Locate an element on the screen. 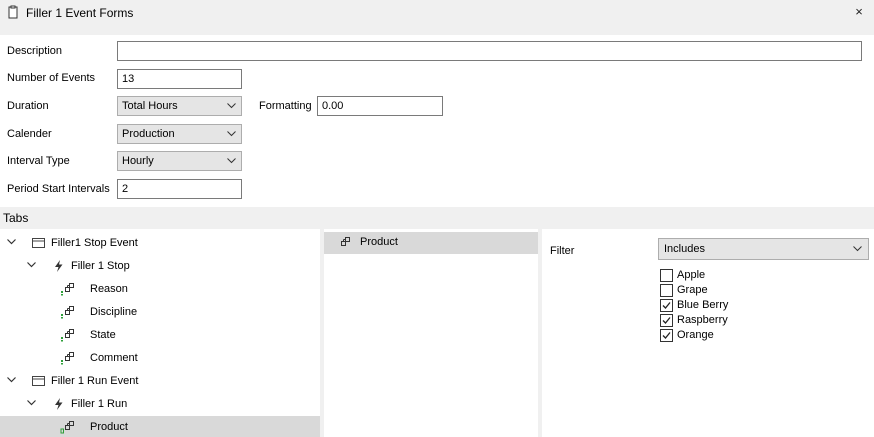  checkbox-label: Blue Berry is located at coordinates (703, 305).